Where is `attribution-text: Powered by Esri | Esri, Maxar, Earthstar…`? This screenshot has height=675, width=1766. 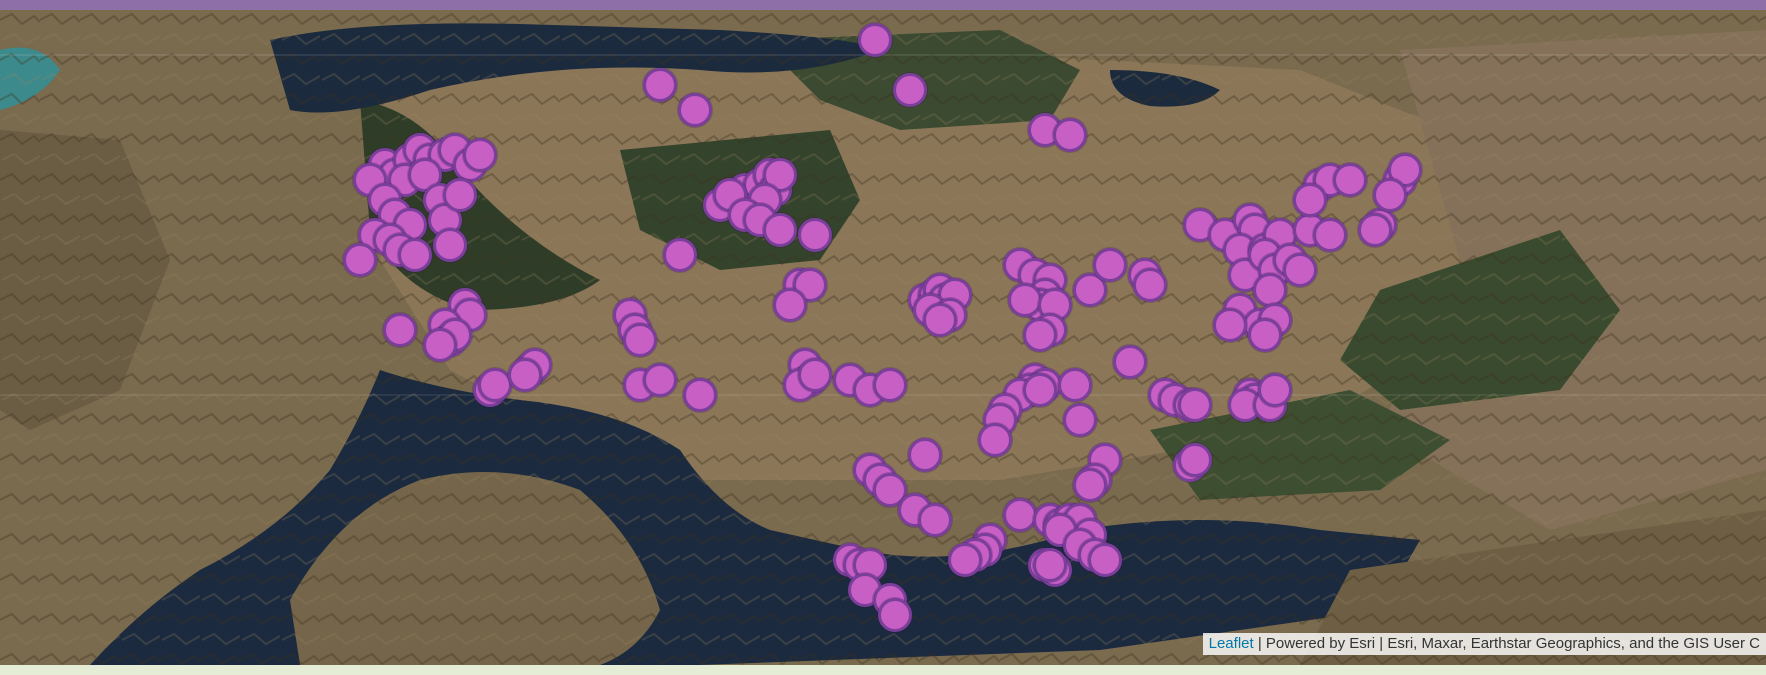
attribution-text: Powered by Esri | Esri, Maxar, Earthstar… is located at coordinates (1512, 643).